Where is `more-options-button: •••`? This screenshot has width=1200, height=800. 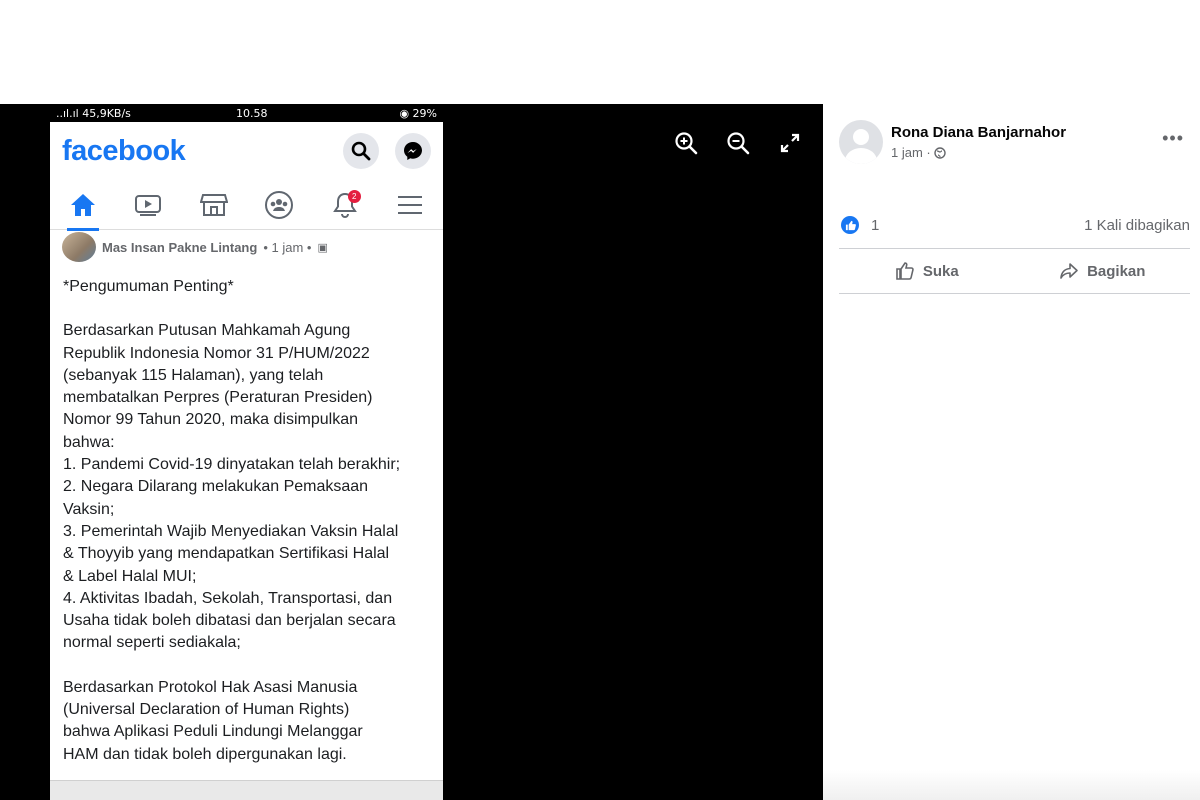 more-options-button: ••• is located at coordinates (1173, 134).